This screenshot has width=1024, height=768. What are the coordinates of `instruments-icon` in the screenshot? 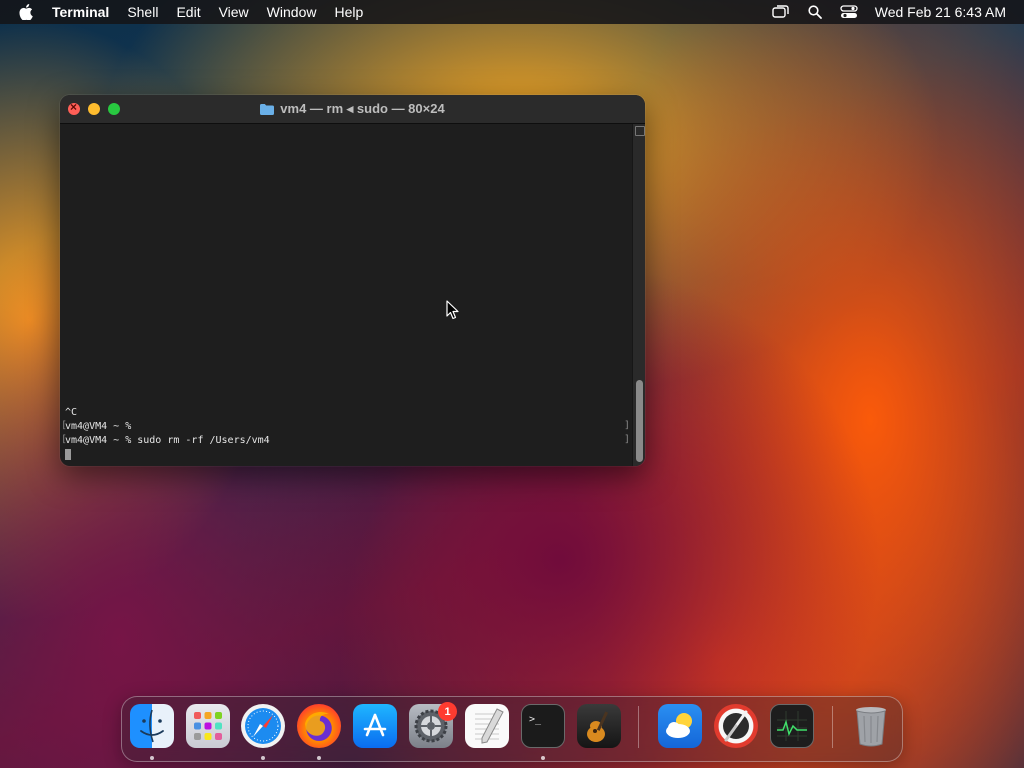 It's located at (736, 726).